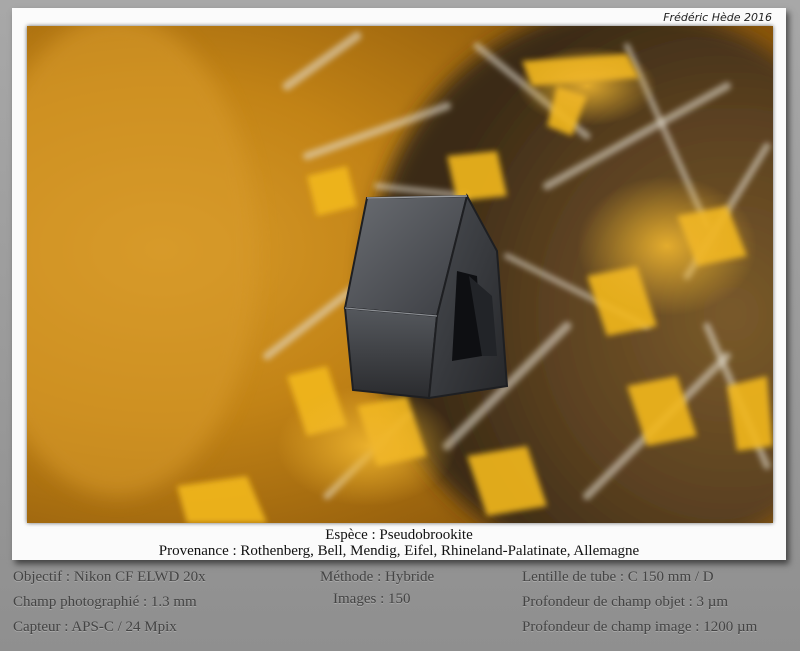  Describe the element at coordinates (105, 602) in the screenshot. I see `field-of-view-text: Champ photographié : 1.3 mm` at that location.